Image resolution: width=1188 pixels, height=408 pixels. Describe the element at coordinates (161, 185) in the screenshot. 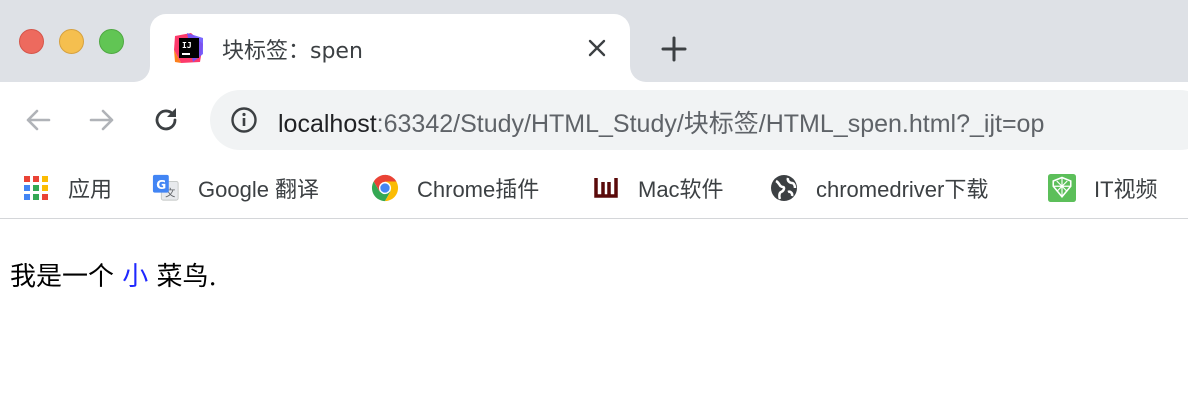

I see `svg-text: G` at that location.